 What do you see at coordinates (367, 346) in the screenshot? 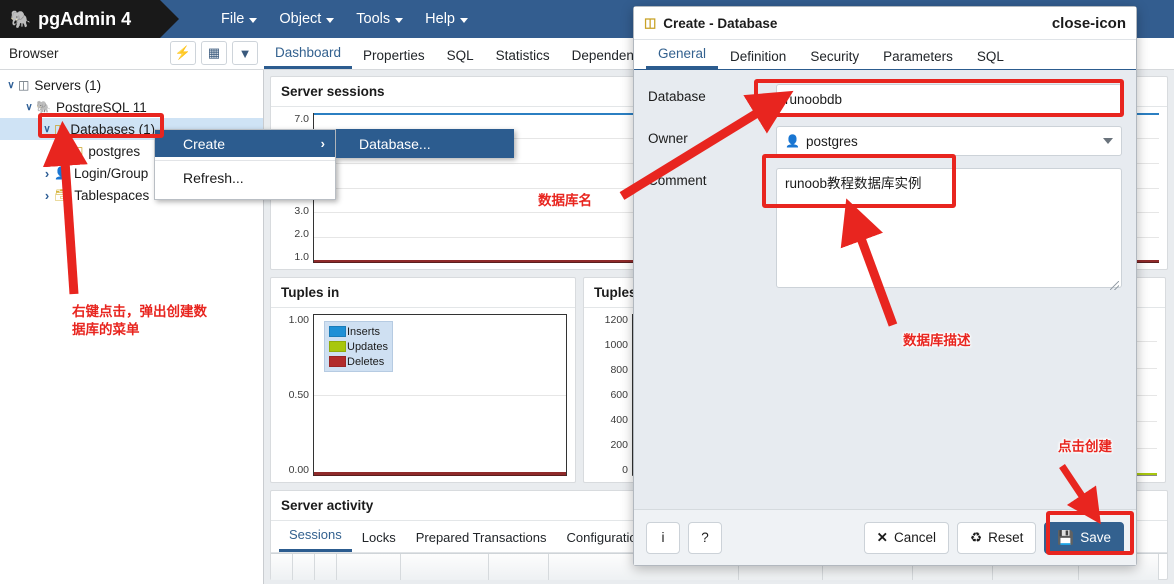
I see `legend-label: Updates` at bounding box center [367, 346].